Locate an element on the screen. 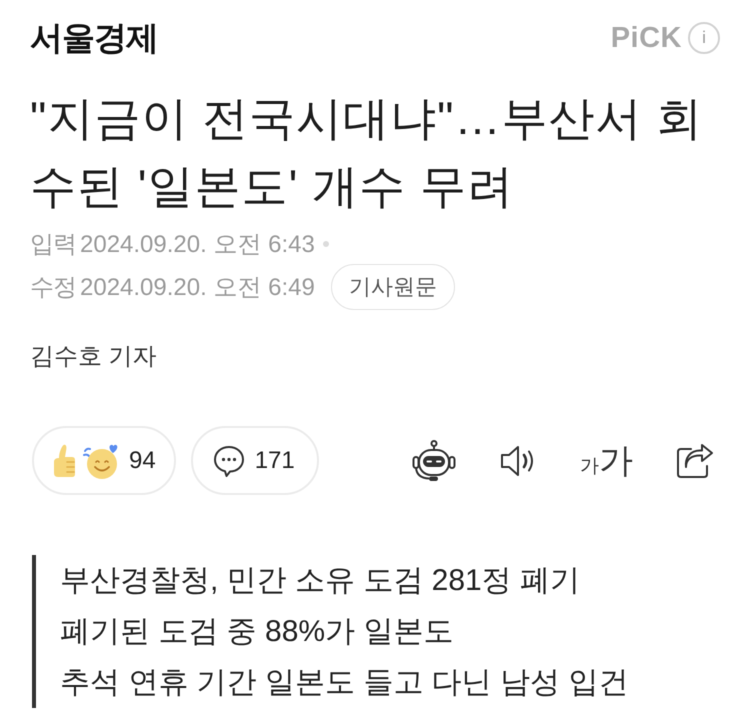  summary-line: 추석 연휴 기간 일본도 들고 다닌 남성 입건 is located at coordinates (344, 683).